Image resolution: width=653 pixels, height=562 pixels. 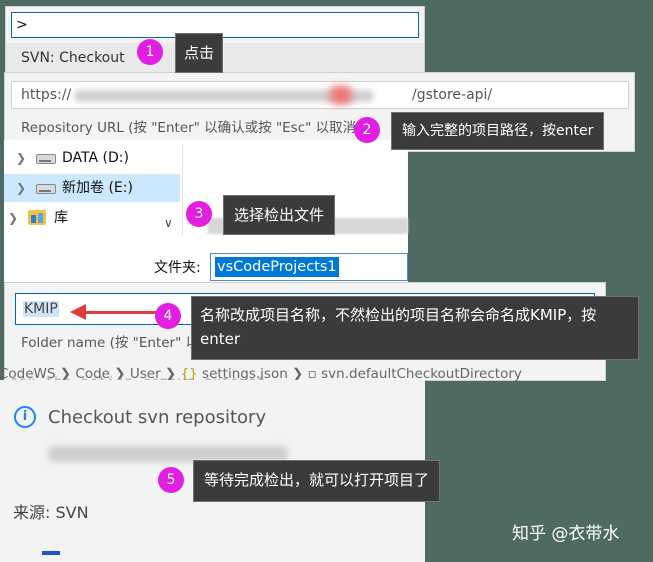 I want to click on tree-item-e-drive: ❯ 新加卷 (E:), so click(x=92, y=188).